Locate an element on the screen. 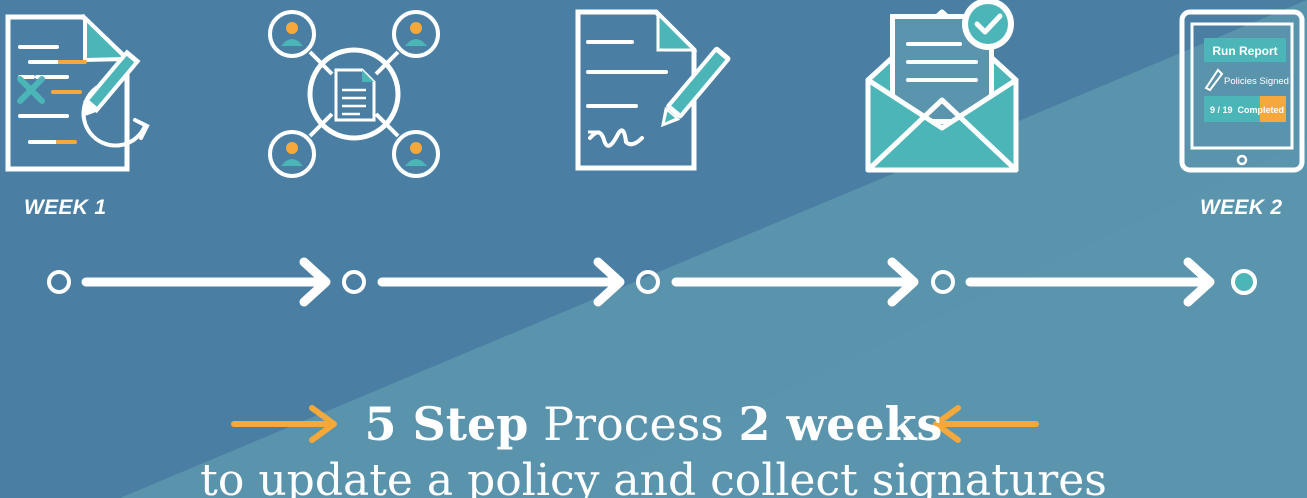 The width and height of the screenshot is (1307, 498). headline: 5 Step Process 2 weeks is located at coordinates (653, 424).